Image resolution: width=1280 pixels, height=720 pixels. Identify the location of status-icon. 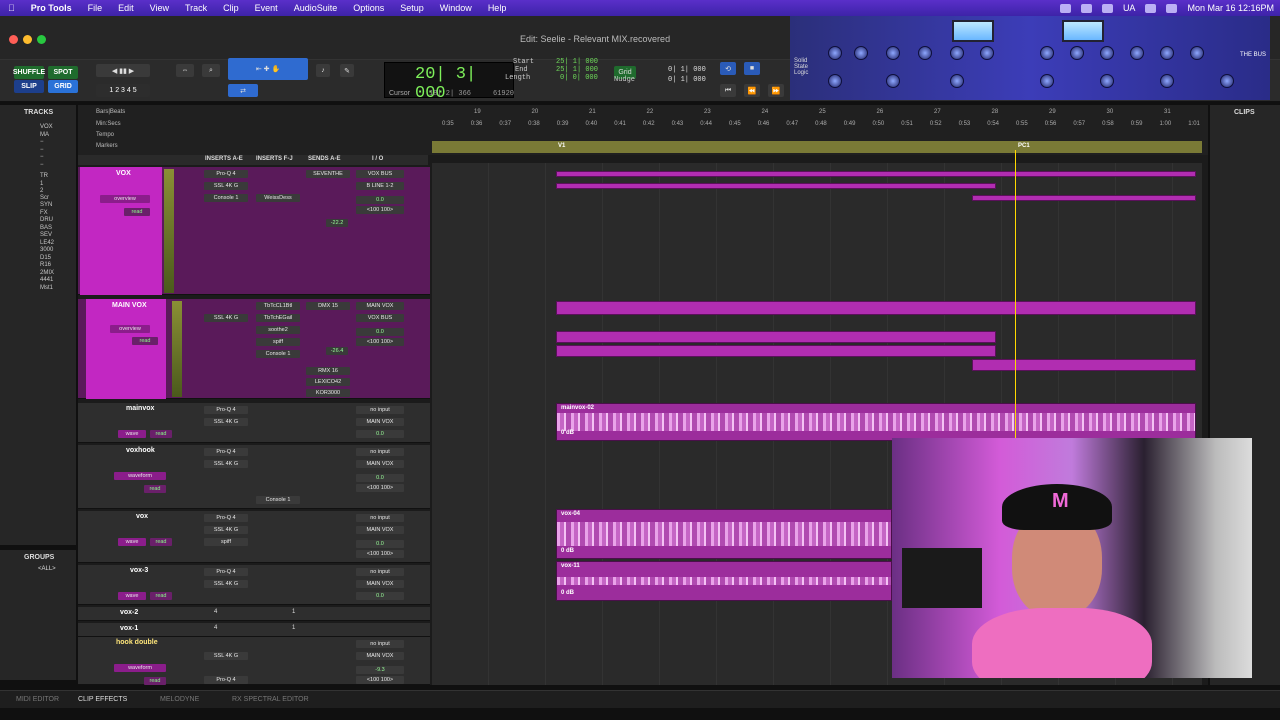
(1107, 8).